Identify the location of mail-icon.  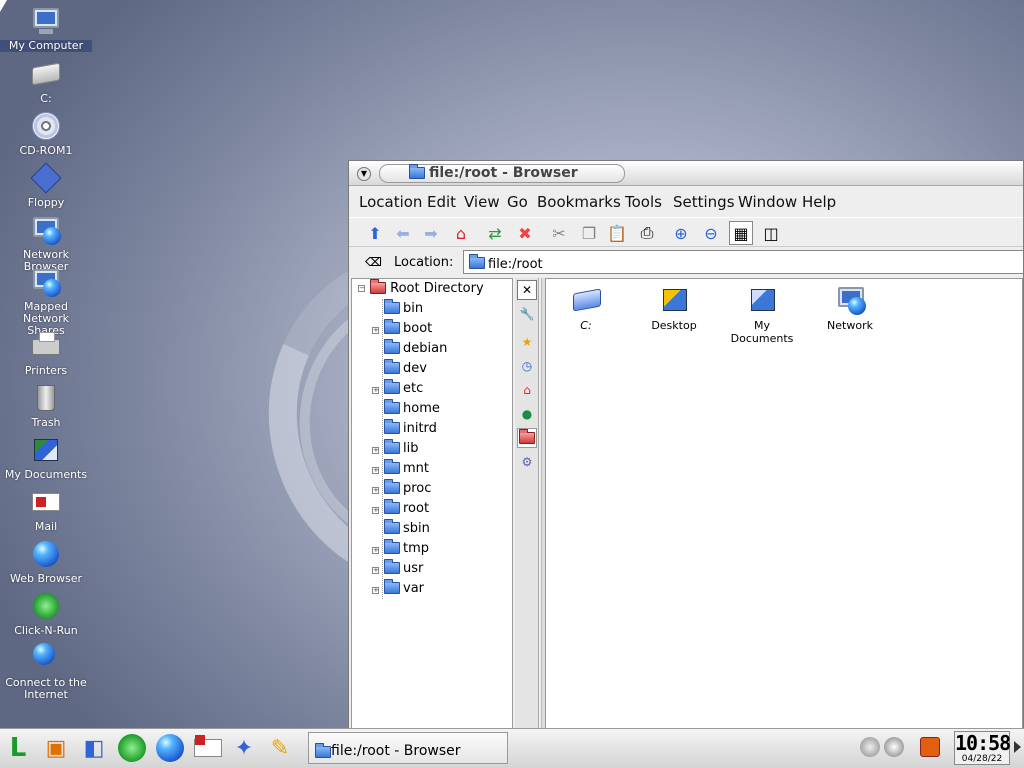
(208, 748).